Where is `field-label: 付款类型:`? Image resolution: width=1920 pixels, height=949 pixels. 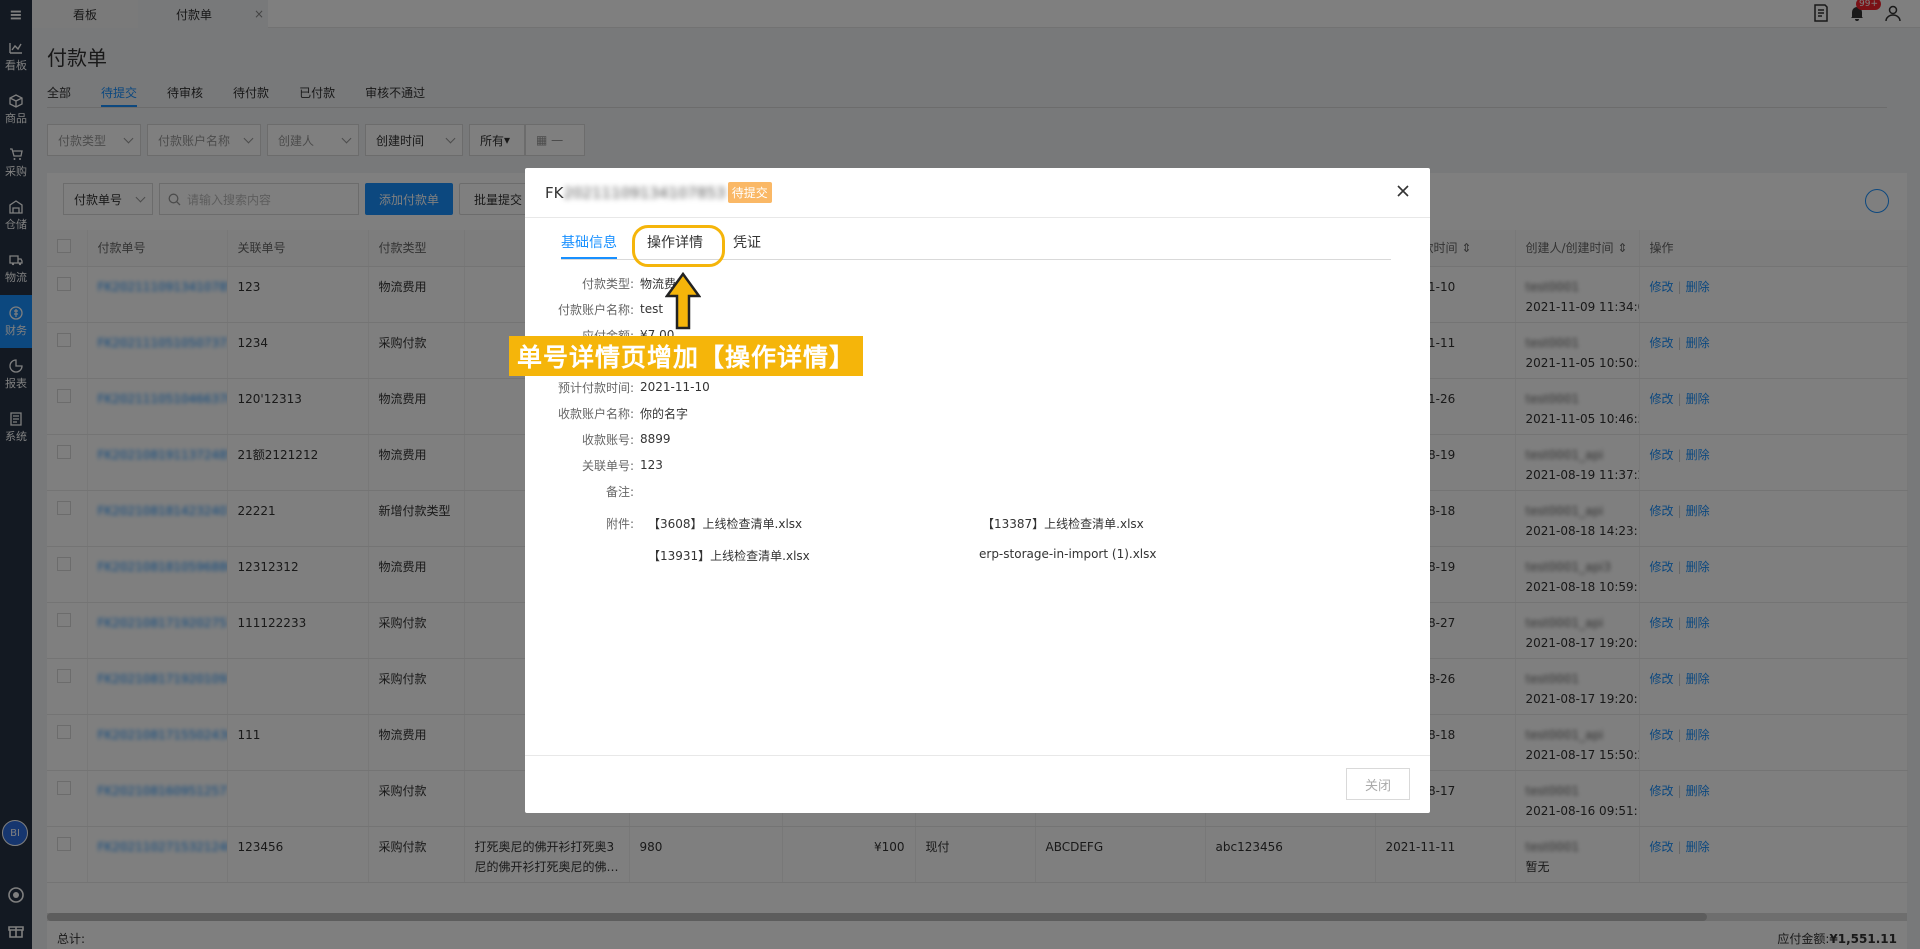
field-label: 付款类型: is located at coordinates (607, 283).